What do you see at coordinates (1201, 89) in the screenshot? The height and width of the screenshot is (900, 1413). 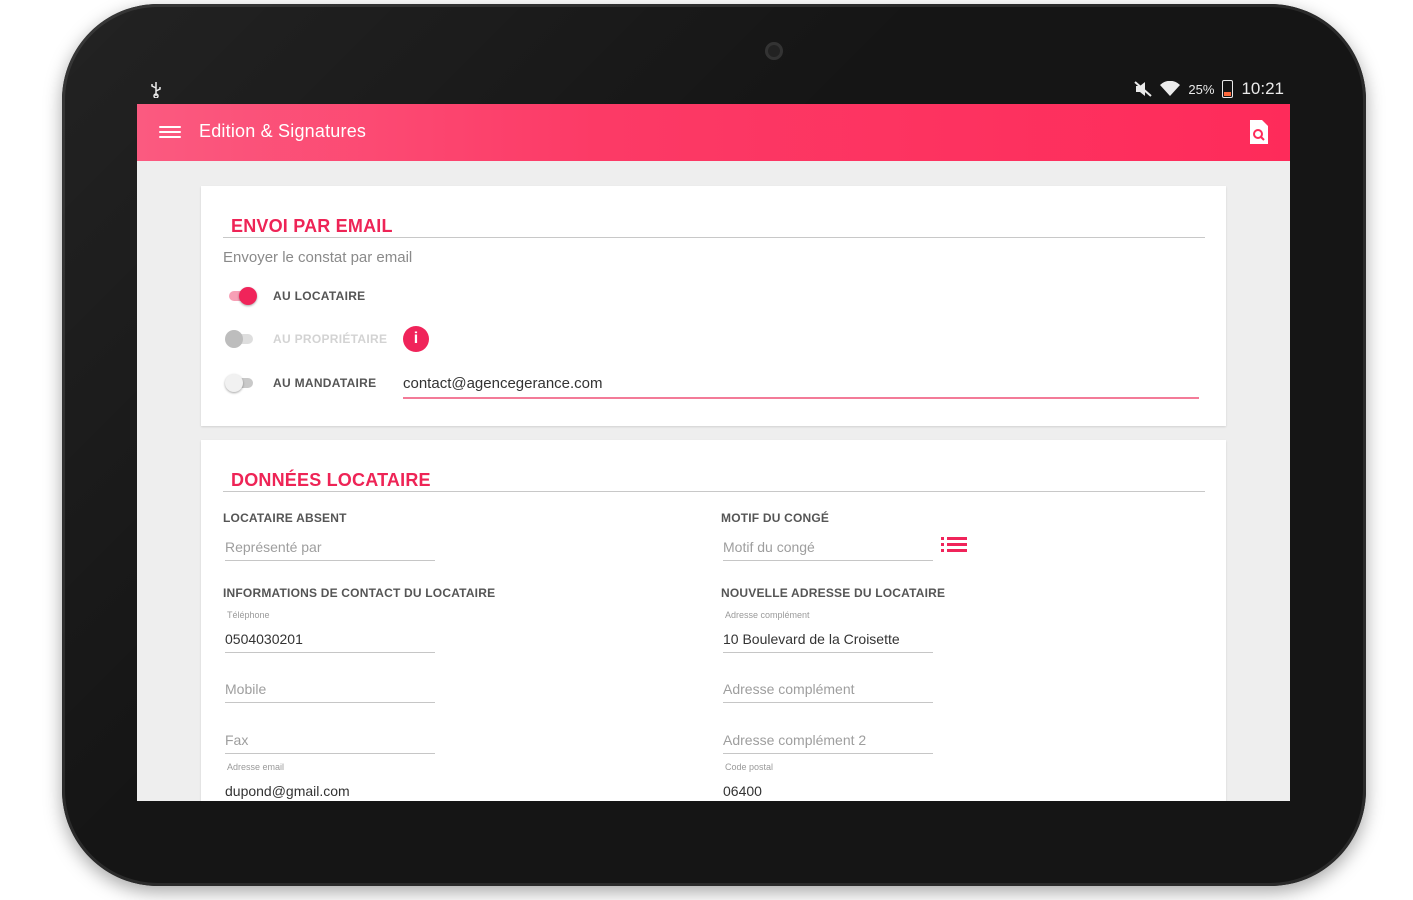 I see `battery-percent: 25%` at bounding box center [1201, 89].